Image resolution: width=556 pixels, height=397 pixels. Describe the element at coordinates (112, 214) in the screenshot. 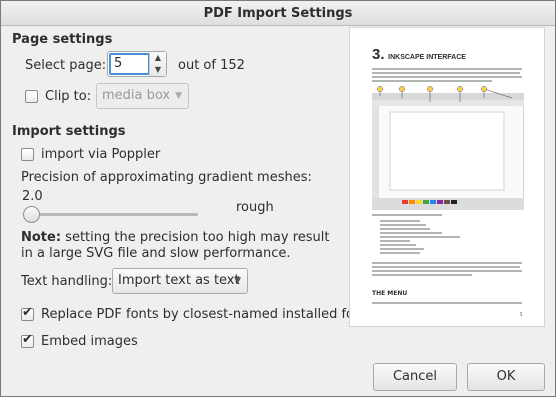

I see `precision-slider-track` at that location.